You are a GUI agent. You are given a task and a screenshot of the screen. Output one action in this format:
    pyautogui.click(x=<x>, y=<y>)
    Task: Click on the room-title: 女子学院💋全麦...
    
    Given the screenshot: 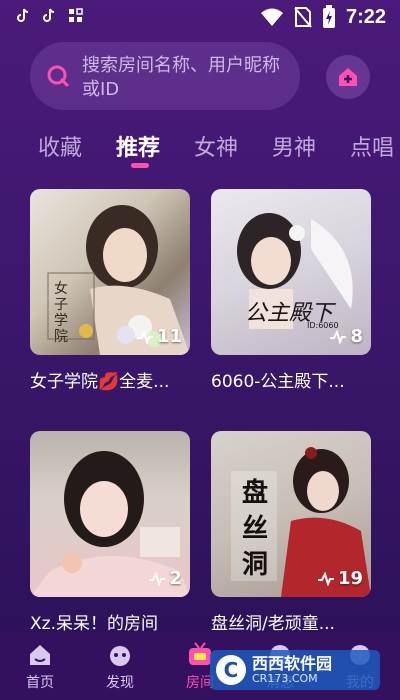 What is the action you would take?
    pyautogui.click(x=100, y=382)
    